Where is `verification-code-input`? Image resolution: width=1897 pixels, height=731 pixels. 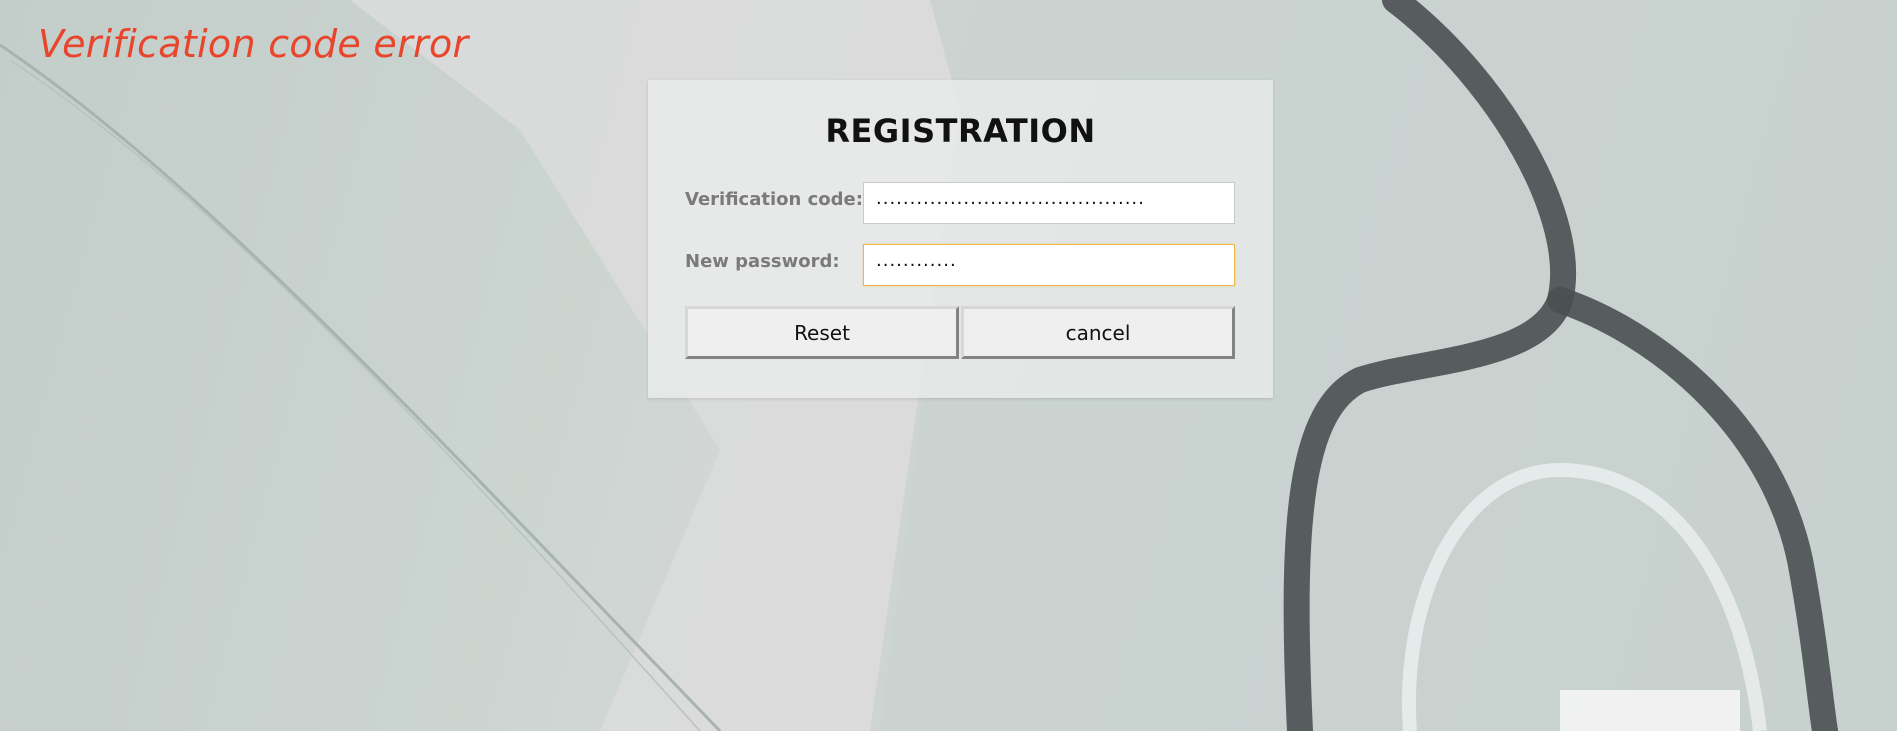
verification-code-input is located at coordinates (1049, 203).